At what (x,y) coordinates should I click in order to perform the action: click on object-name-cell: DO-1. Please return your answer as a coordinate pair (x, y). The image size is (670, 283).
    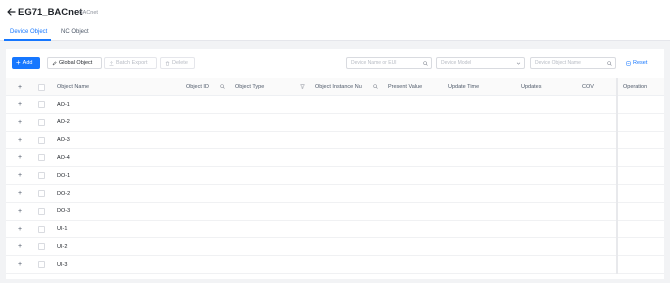
    Looking at the image, I should click on (64, 175).